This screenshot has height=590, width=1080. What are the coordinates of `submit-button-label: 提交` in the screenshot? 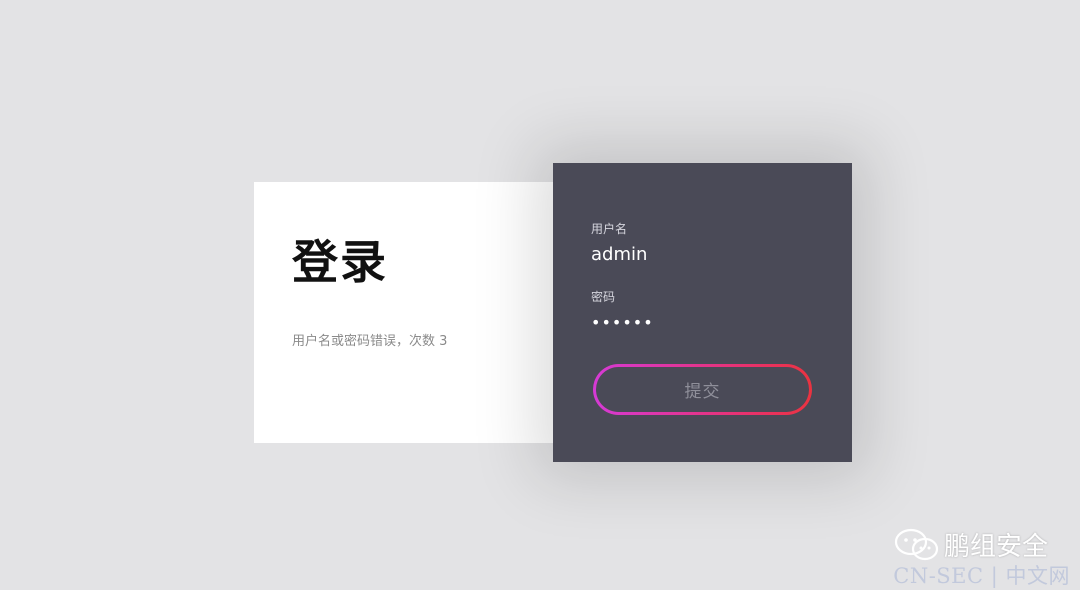 It's located at (702, 389).